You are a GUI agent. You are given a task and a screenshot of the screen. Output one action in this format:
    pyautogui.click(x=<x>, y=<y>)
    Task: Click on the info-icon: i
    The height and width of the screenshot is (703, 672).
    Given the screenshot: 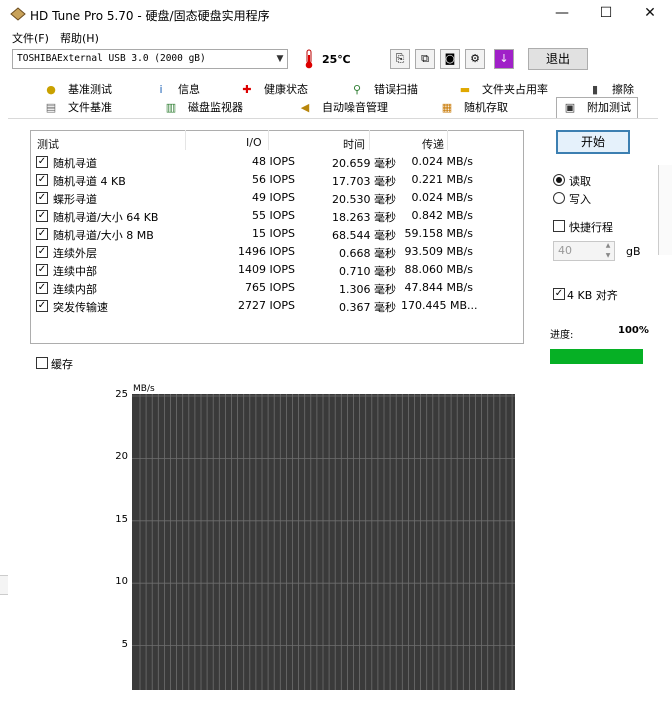 What is the action you would take?
    pyautogui.click(x=161, y=89)
    